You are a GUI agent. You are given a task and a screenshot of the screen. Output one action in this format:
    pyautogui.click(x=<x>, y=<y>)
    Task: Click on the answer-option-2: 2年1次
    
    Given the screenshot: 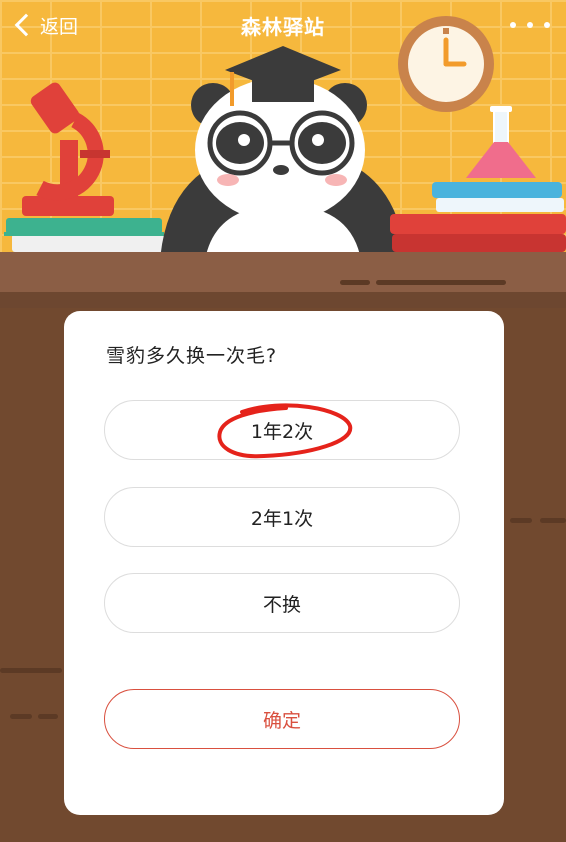 What is the action you would take?
    pyautogui.click(x=282, y=517)
    